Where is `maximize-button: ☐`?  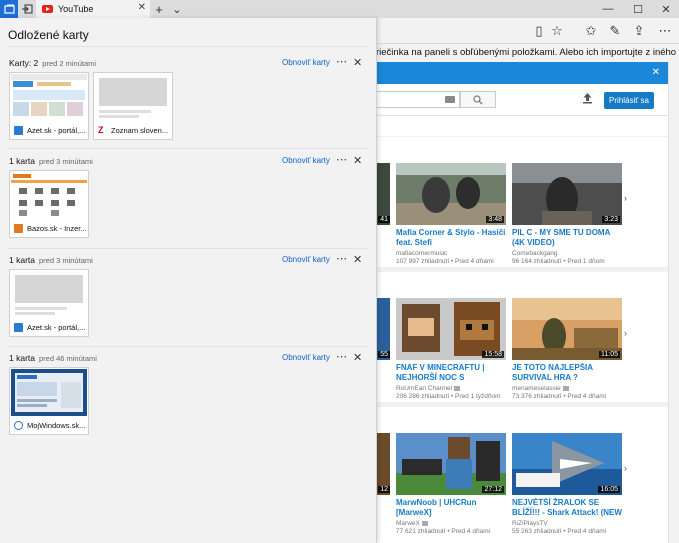 maximize-button: ☐ is located at coordinates (638, 9).